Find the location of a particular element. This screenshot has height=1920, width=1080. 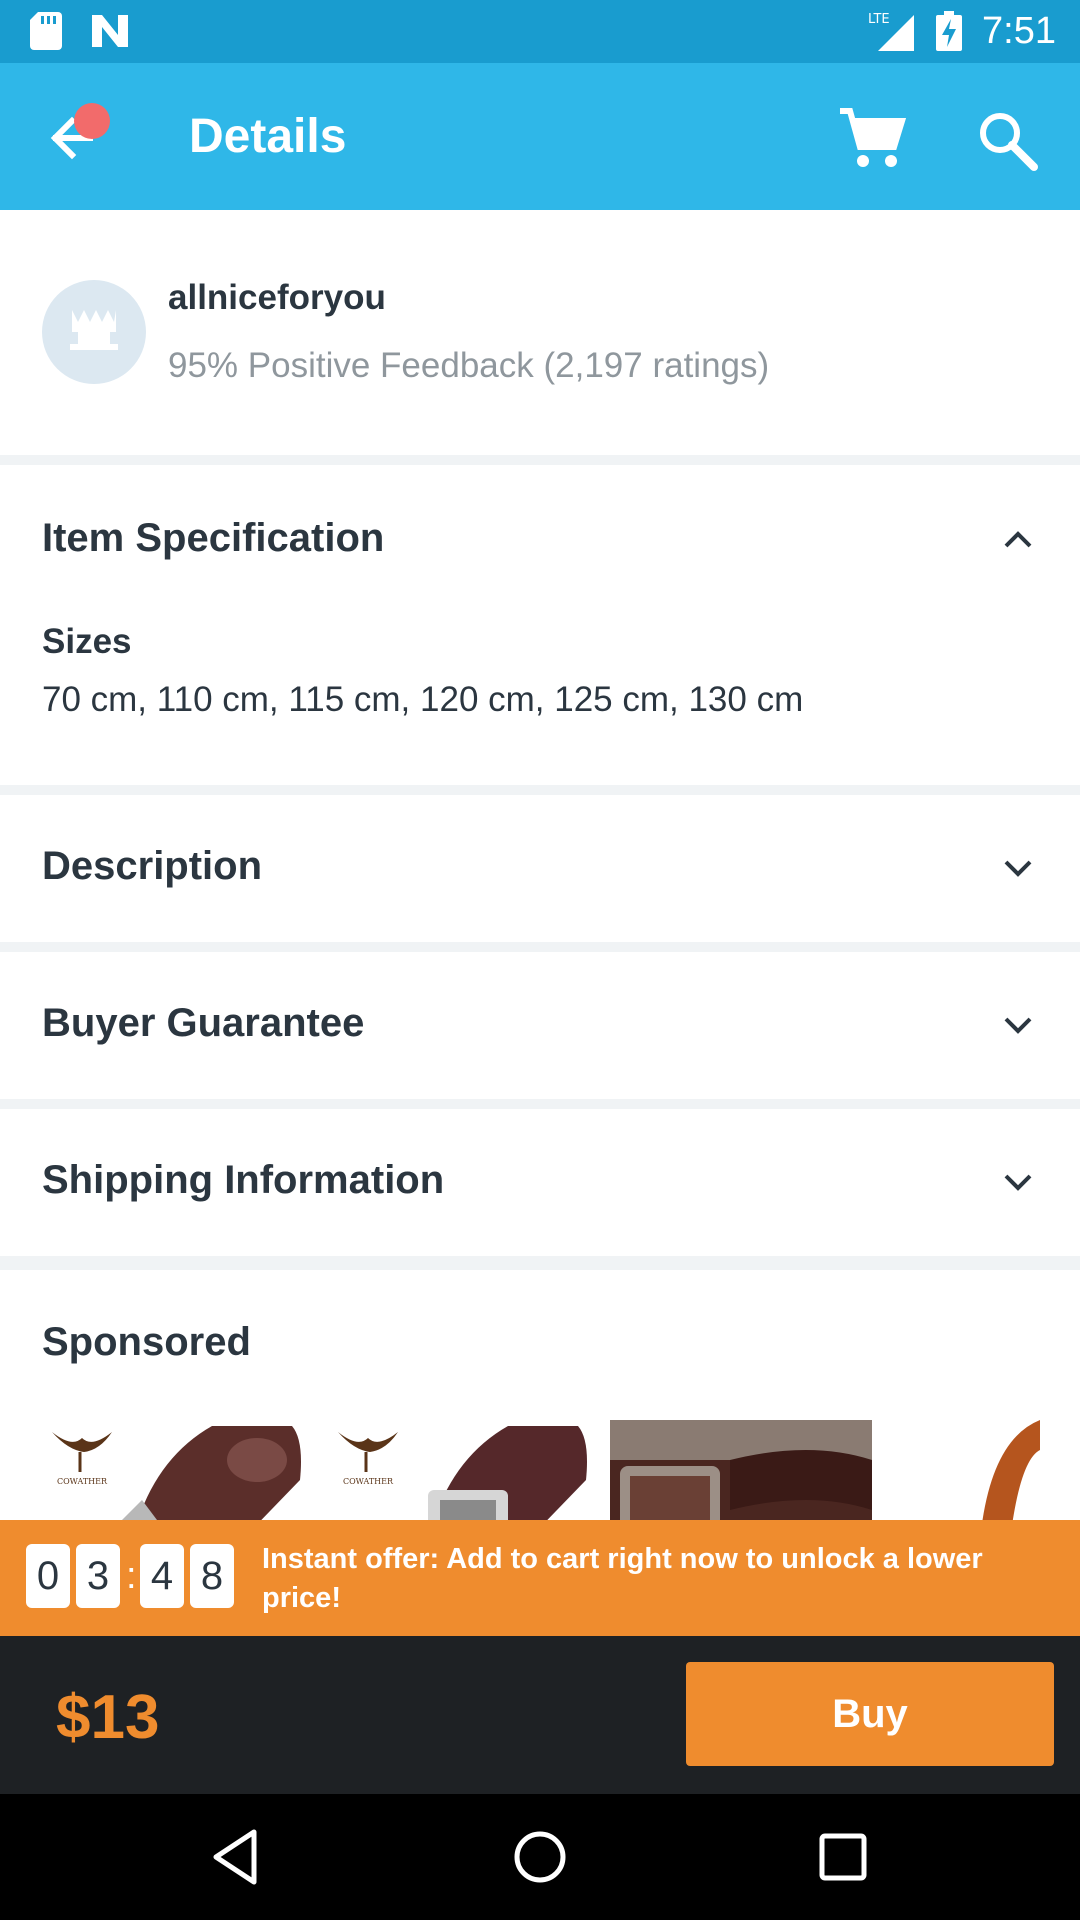

timer-digit: 4 is located at coordinates (162, 1576).